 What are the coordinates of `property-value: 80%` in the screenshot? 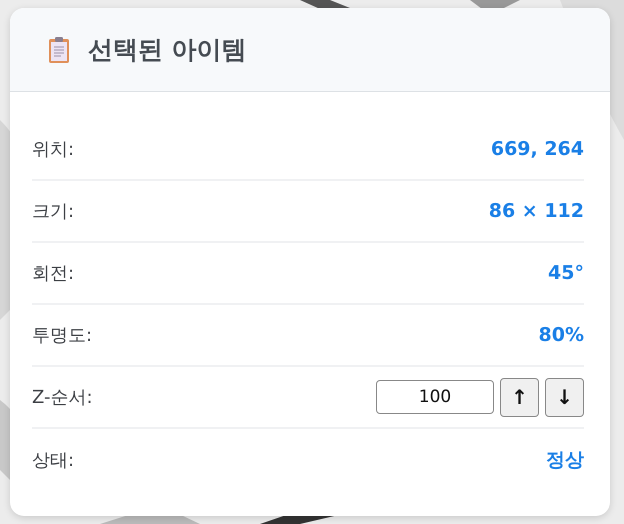 It's located at (561, 335).